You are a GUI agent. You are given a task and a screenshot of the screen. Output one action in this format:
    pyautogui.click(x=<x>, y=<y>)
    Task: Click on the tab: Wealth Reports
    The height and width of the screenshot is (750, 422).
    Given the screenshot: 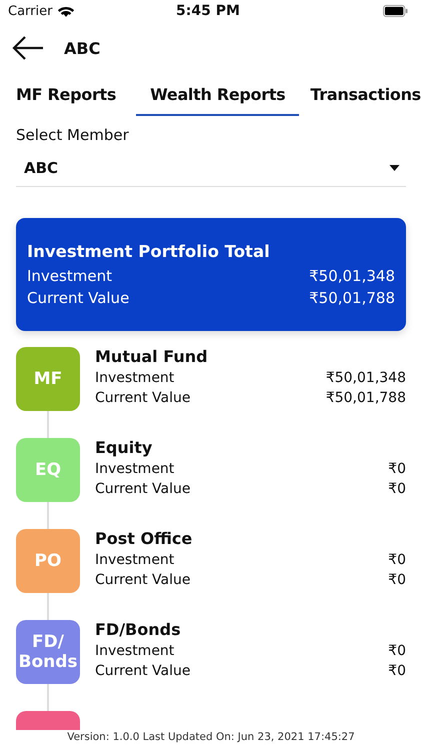 What is the action you would take?
    pyautogui.click(x=218, y=95)
    